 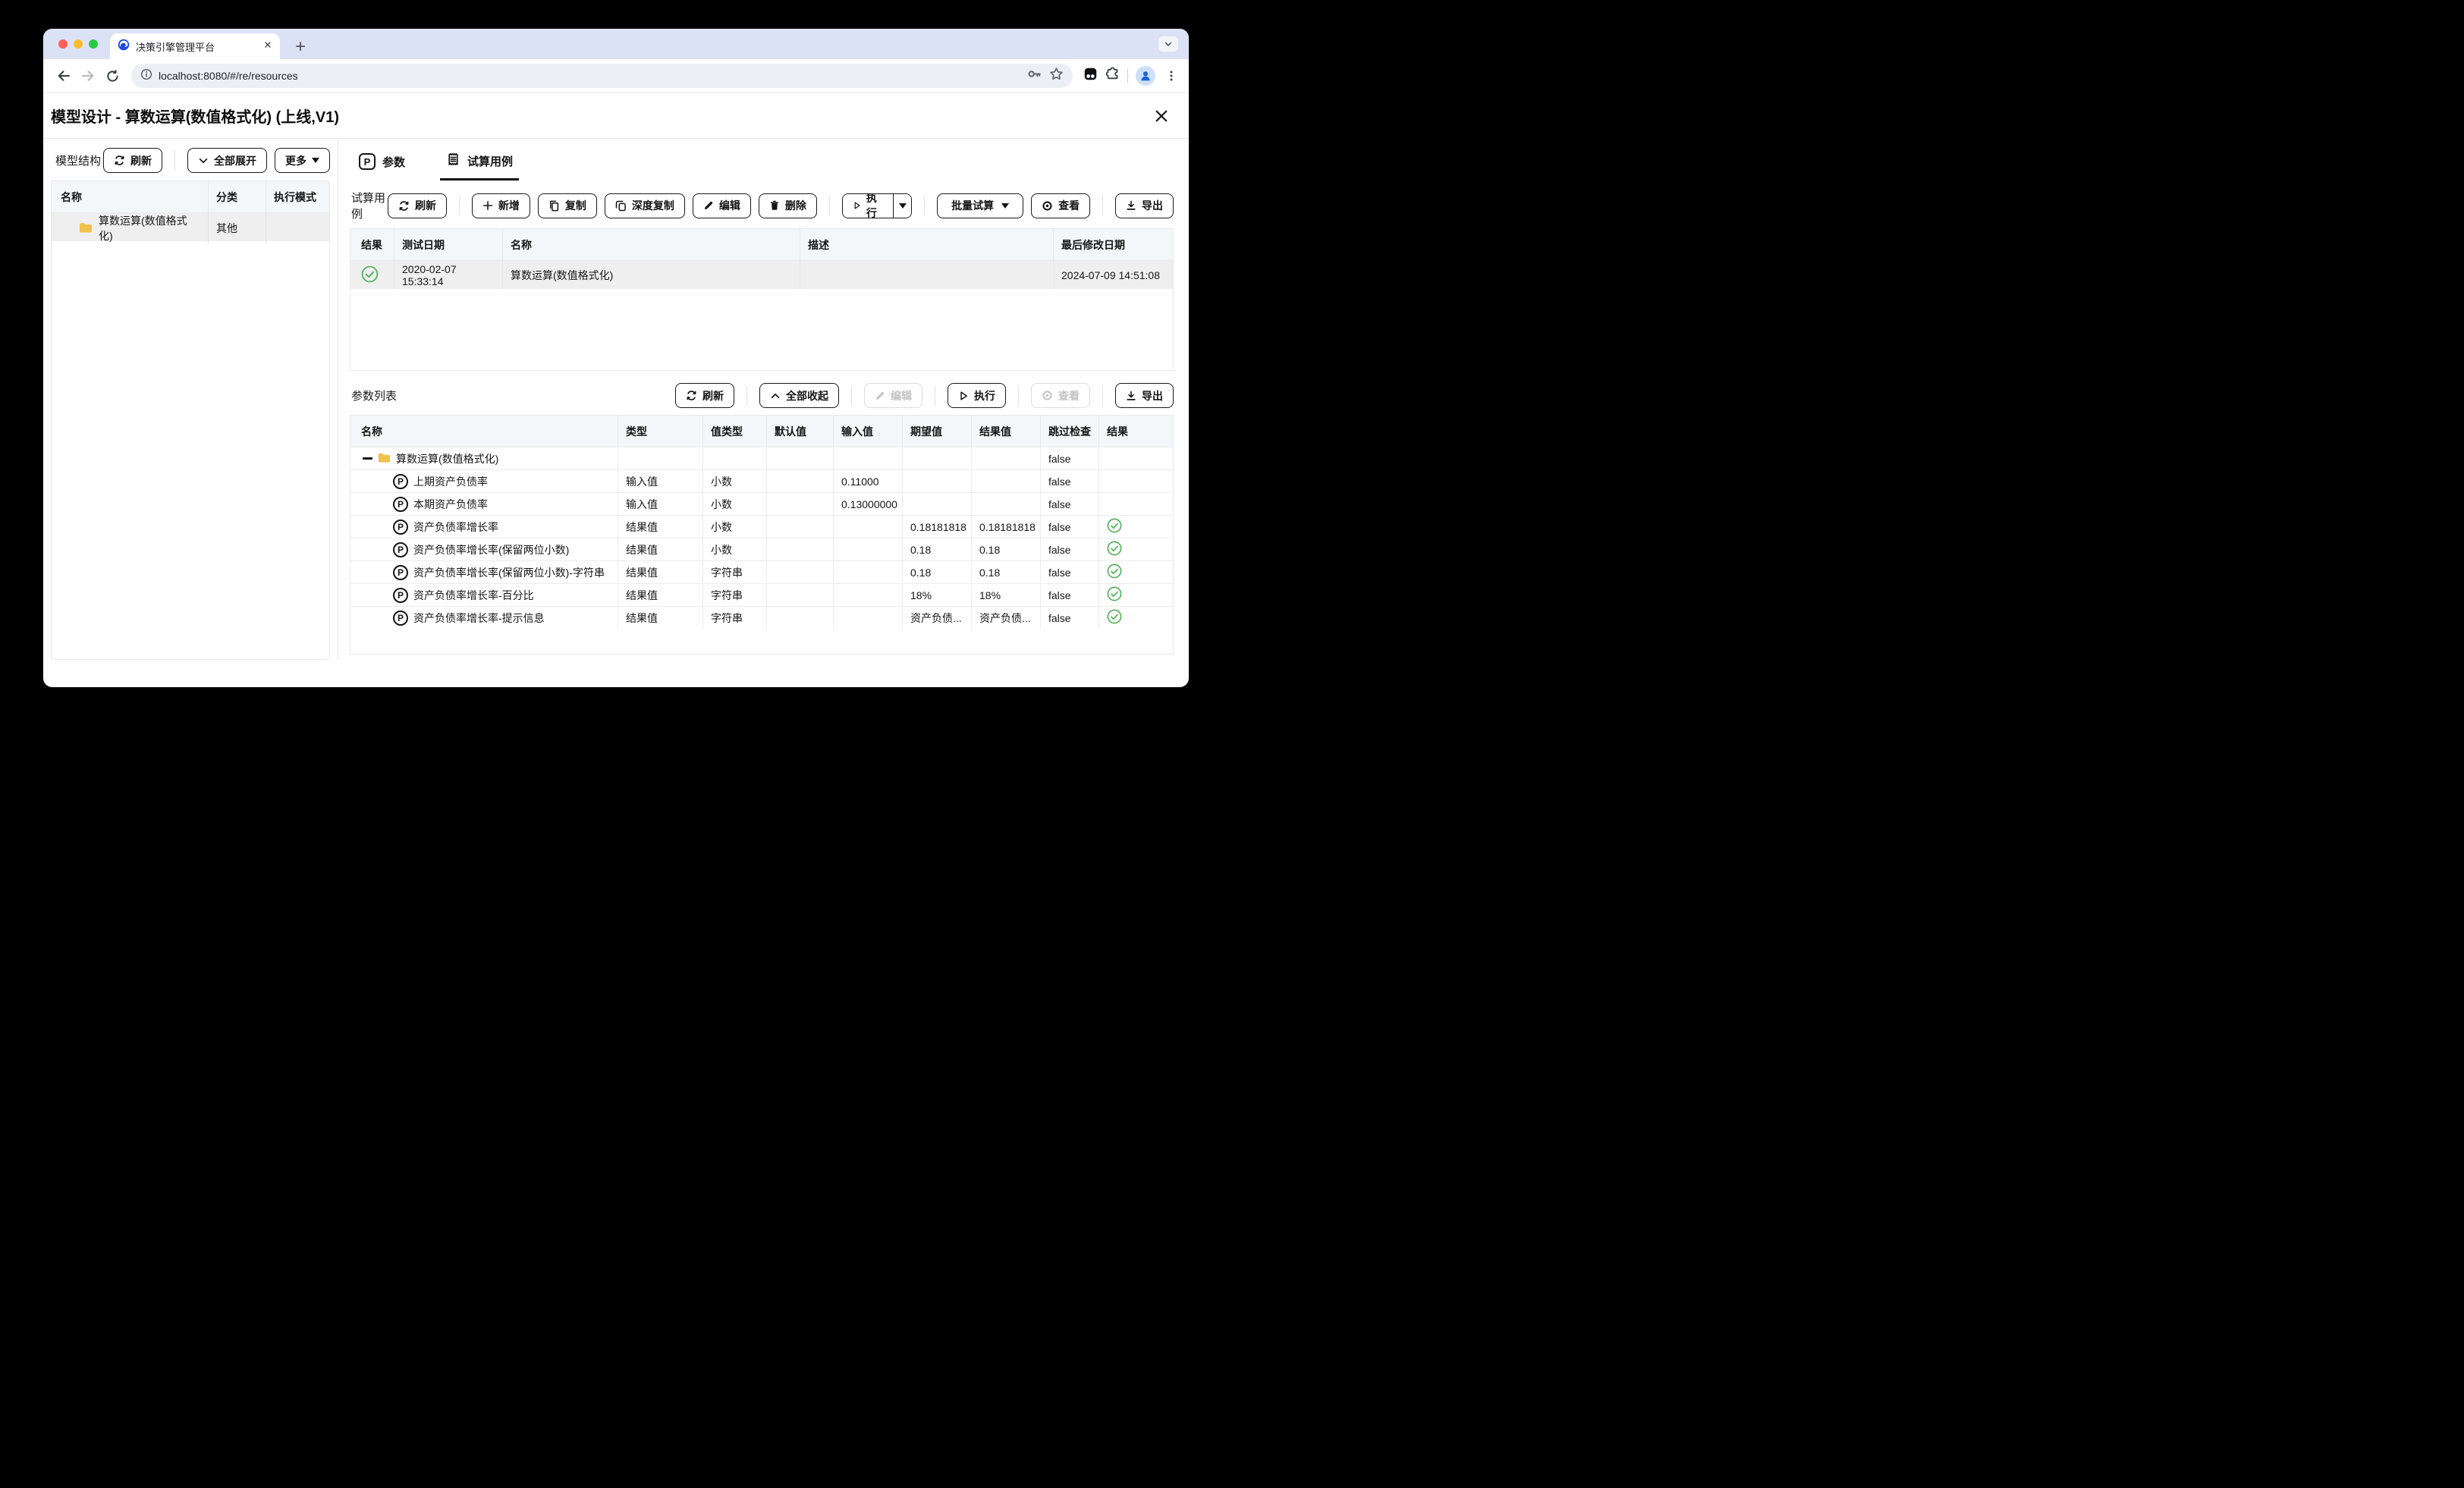 I want to click on collapse-all-button: 全部收起, so click(x=799, y=396).